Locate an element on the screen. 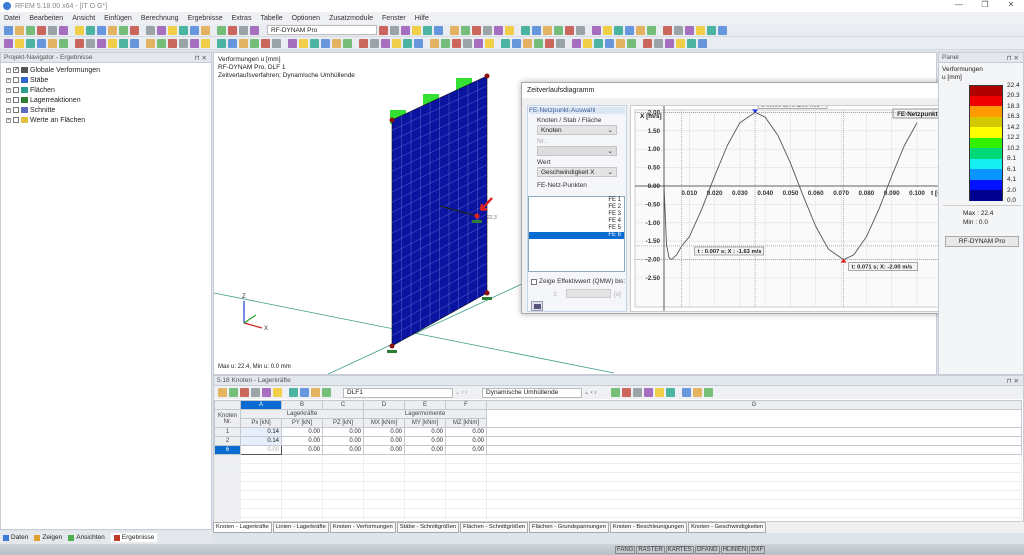 The image size is (1024, 555). nav-tab: Ansichten is located at coordinates (86, 537).